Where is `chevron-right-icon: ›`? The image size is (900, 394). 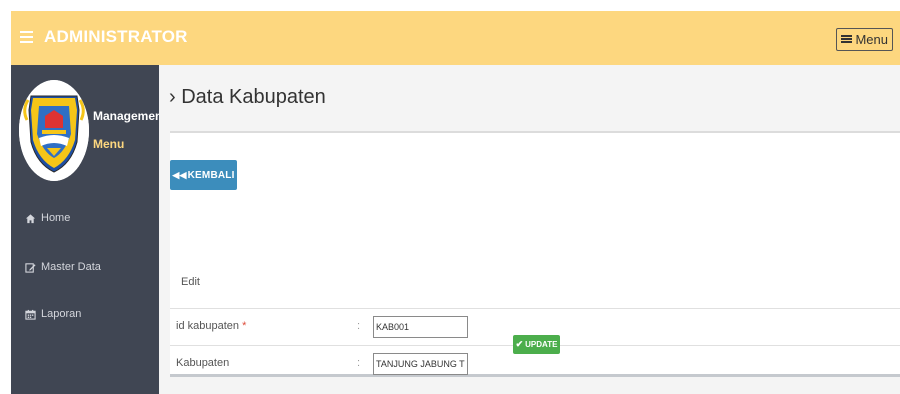
chevron-right-icon: › is located at coordinates (172, 97).